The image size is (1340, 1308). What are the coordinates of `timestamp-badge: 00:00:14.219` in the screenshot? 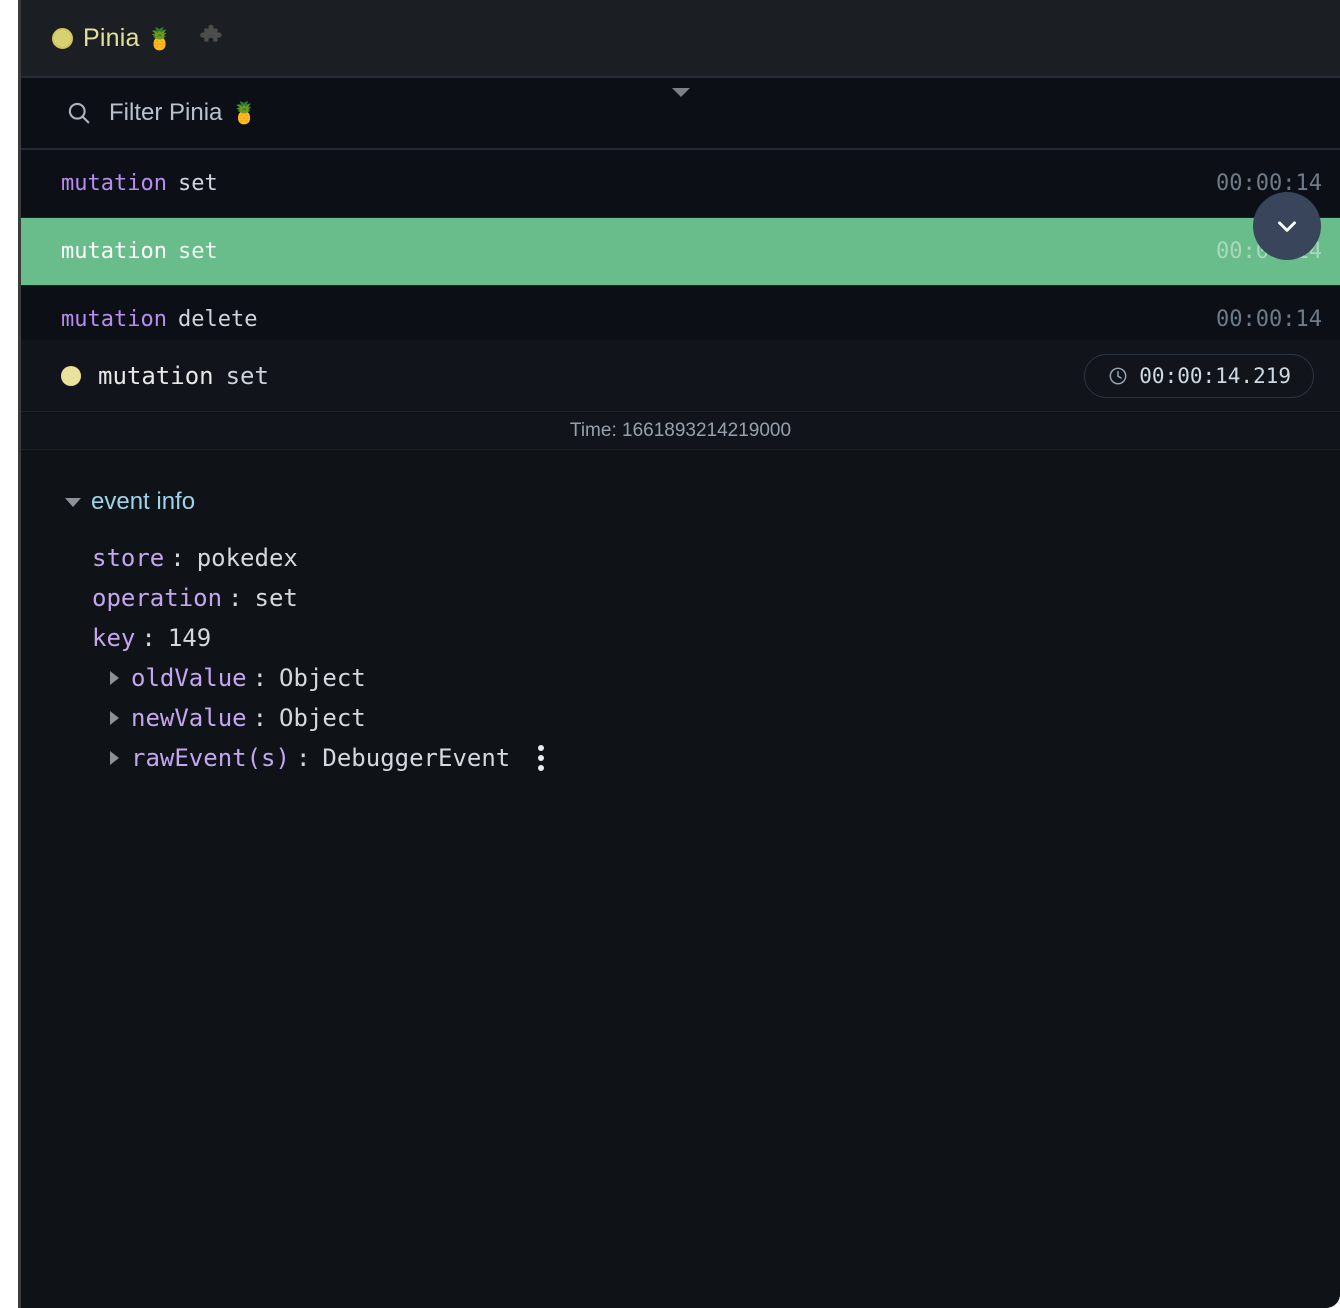 It's located at (1199, 375).